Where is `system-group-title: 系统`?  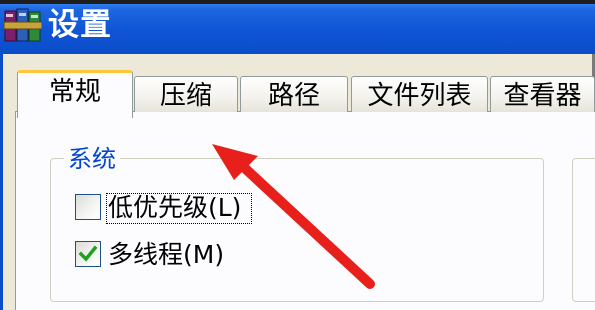
system-group-title: 系统 is located at coordinates (92, 159).